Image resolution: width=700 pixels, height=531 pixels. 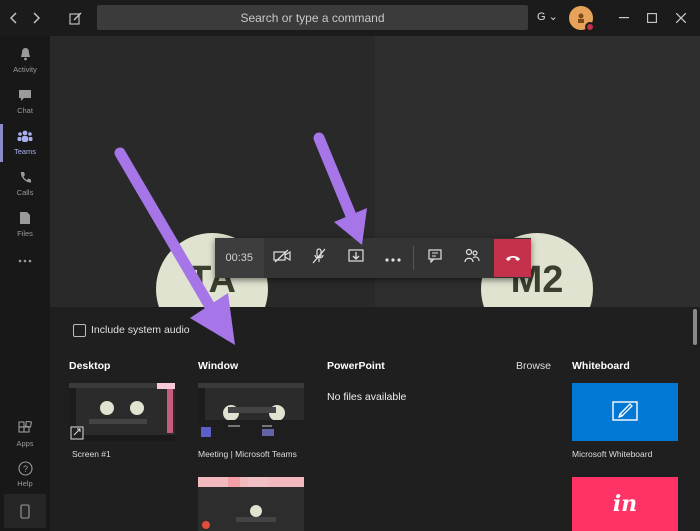 What do you see at coordinates (251, 504) in the screenshot?
I see `browser-window-thumbnail` at bounding box center [251, 504].